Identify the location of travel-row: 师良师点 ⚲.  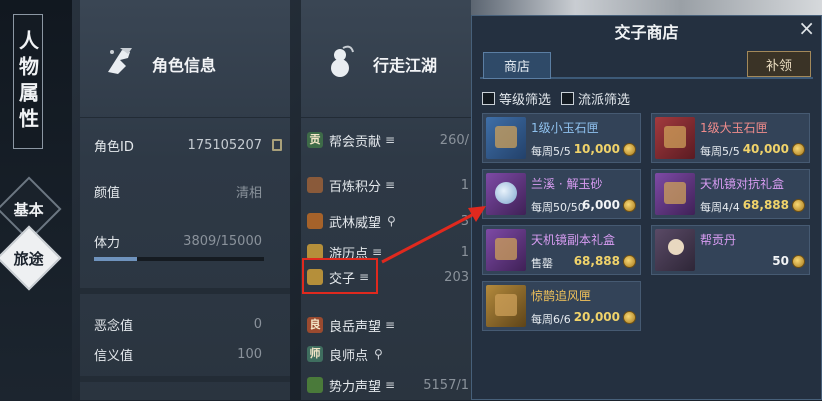
(386, 354).